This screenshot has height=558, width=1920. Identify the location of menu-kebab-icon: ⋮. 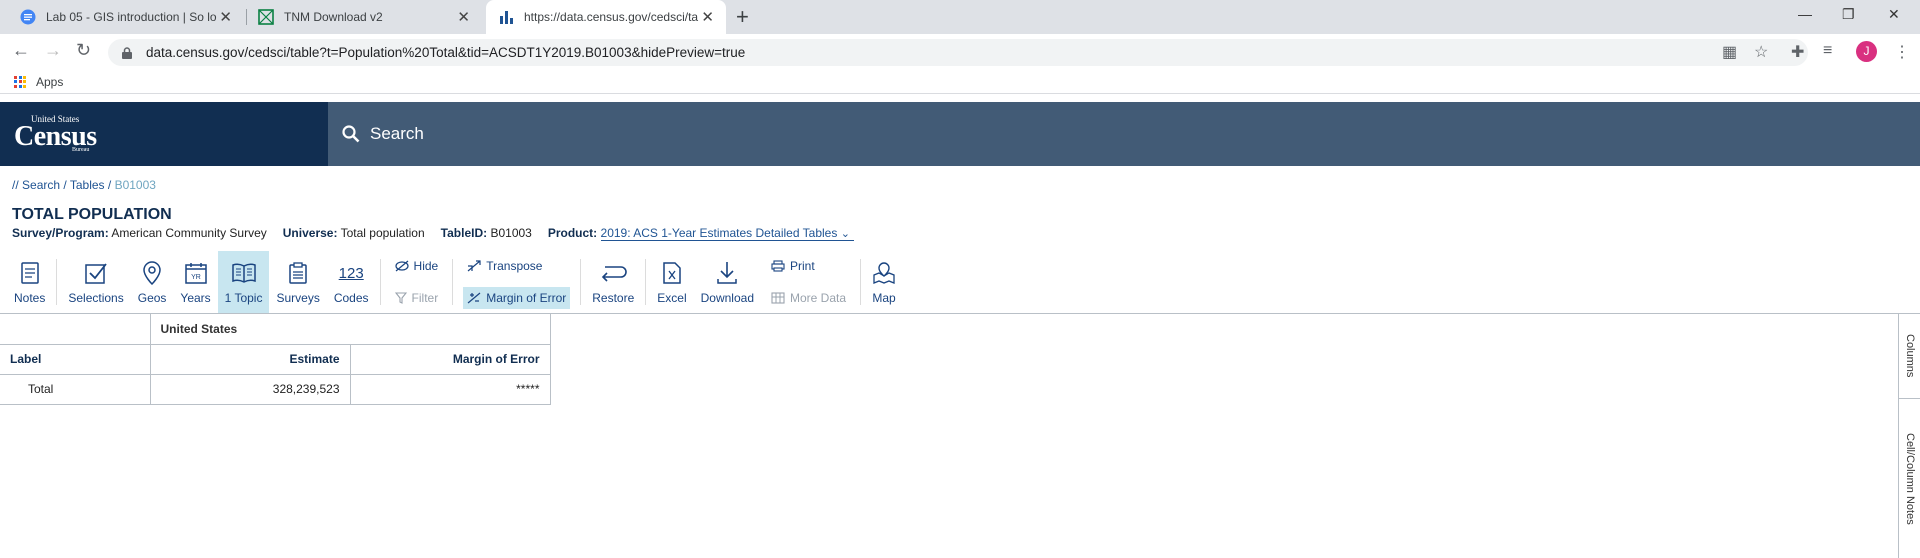
(1902, 52).